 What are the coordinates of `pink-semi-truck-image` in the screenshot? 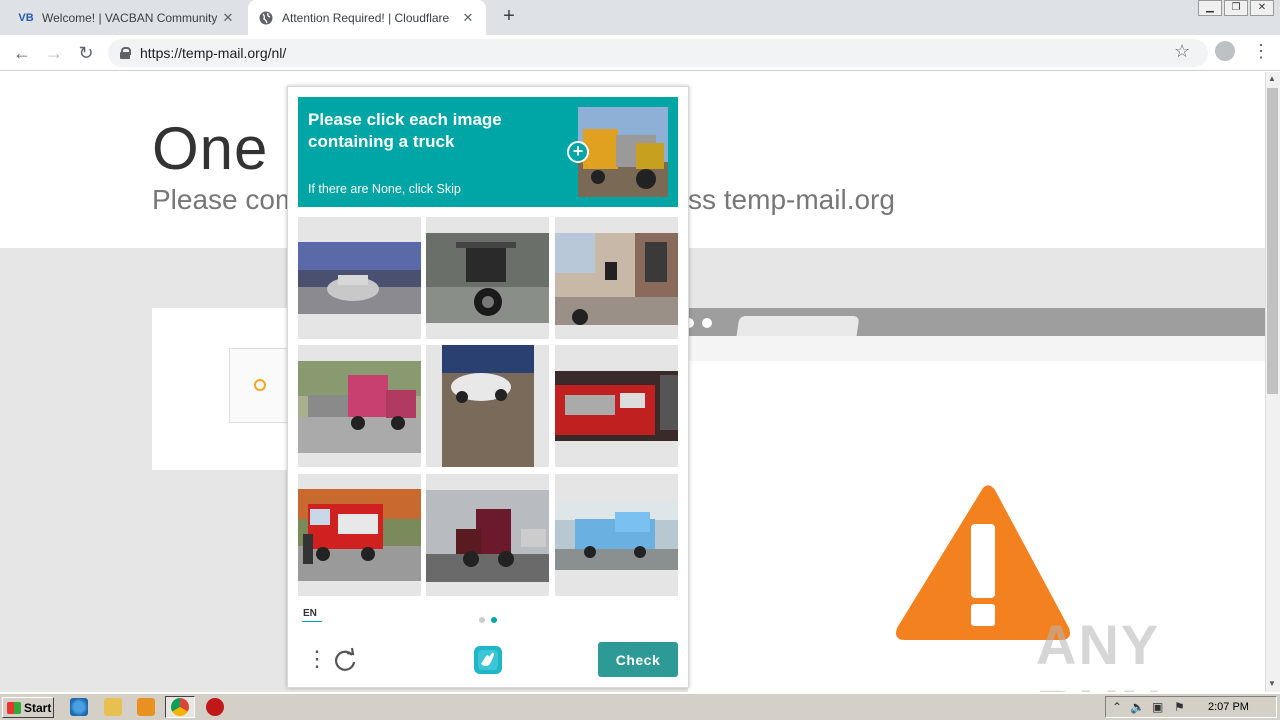 It's located at (359, 407).